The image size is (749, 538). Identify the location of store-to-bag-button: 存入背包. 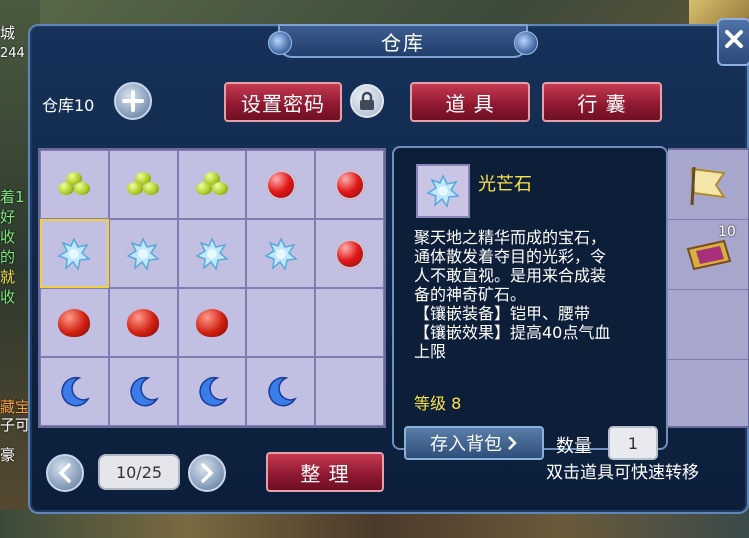
(474, 443).